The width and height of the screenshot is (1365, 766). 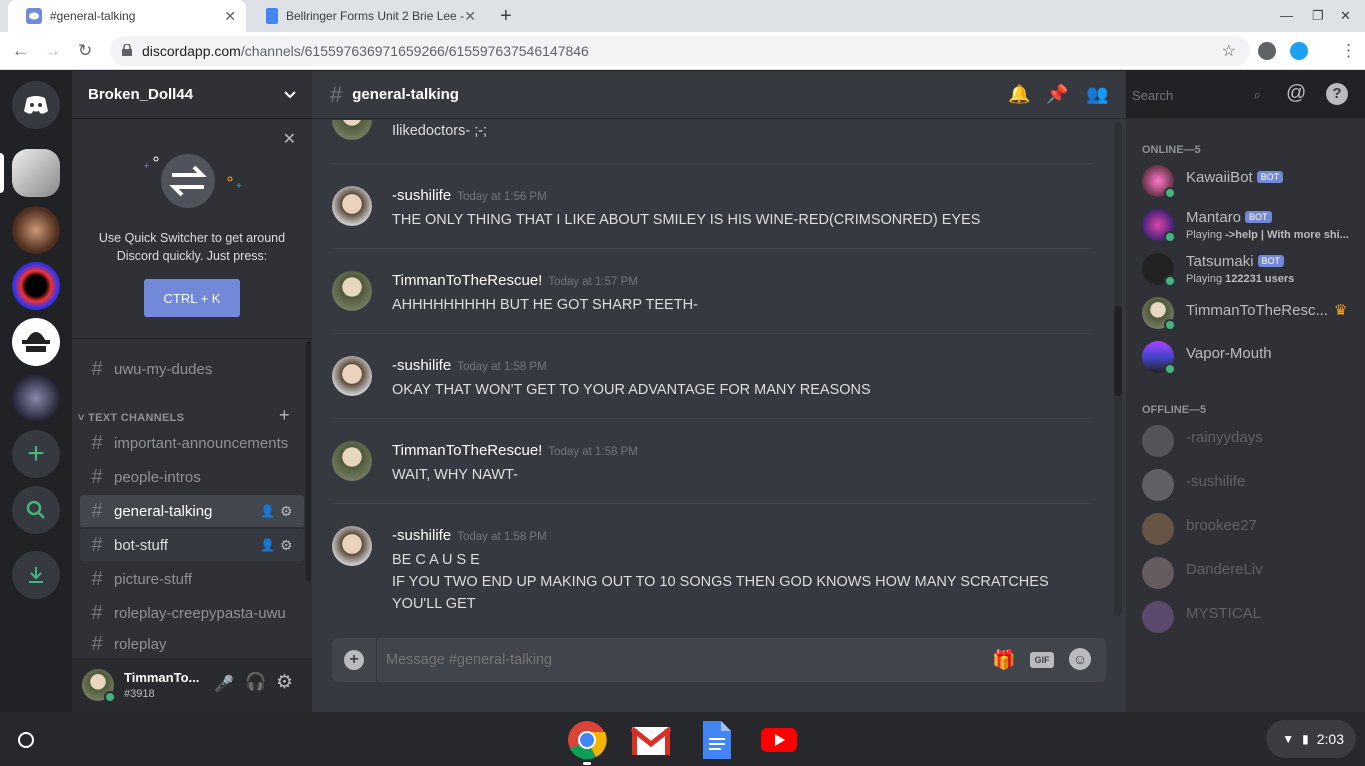 What do you see at coordinates (192, 545) in the screenshot?
I see `channel-bot-stuff: # bot-stuff 👤 ⚙` at bounding box center [192, 545].